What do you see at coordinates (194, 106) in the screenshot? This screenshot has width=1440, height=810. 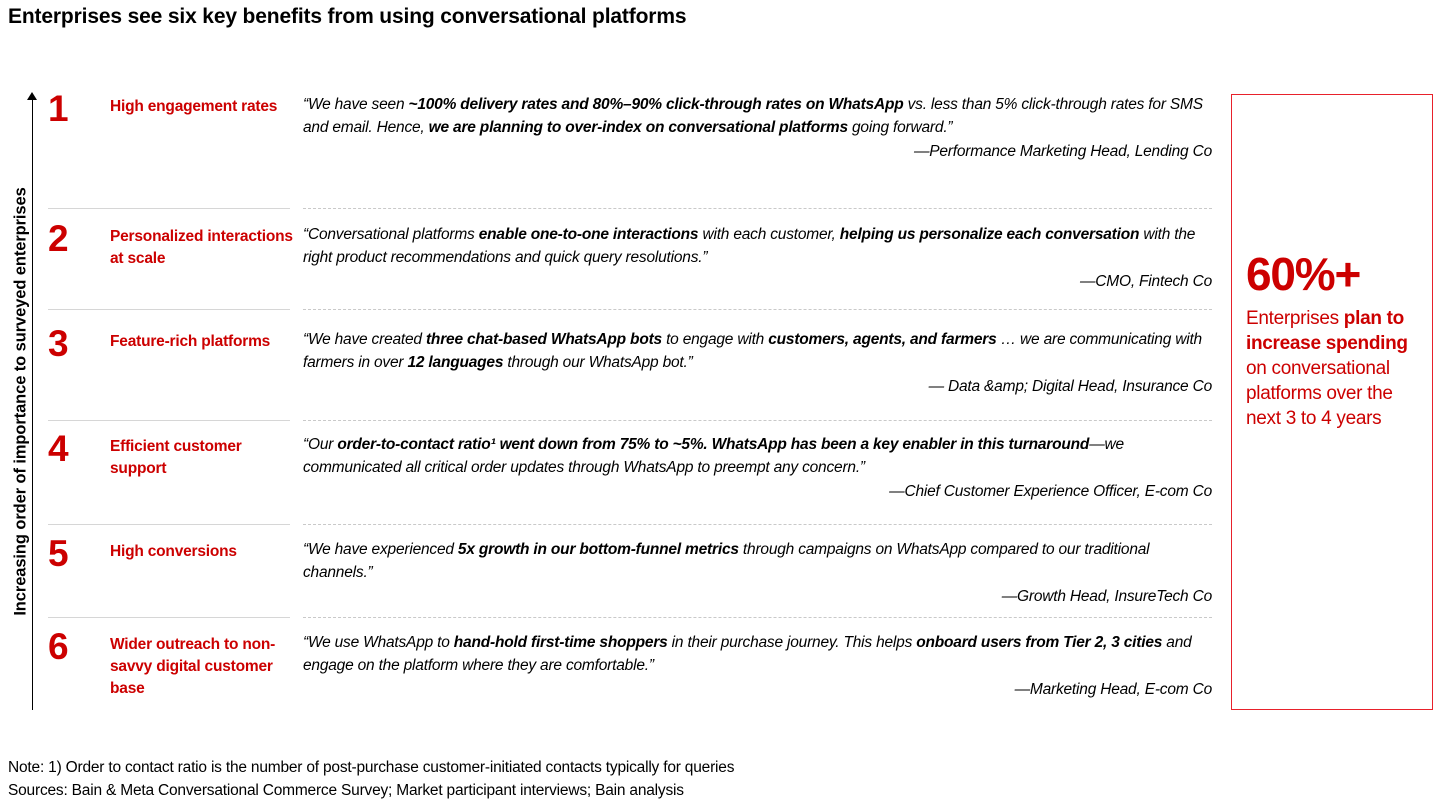 I see `benefit-label: High engagement rates` at bounding box center [194, 106].